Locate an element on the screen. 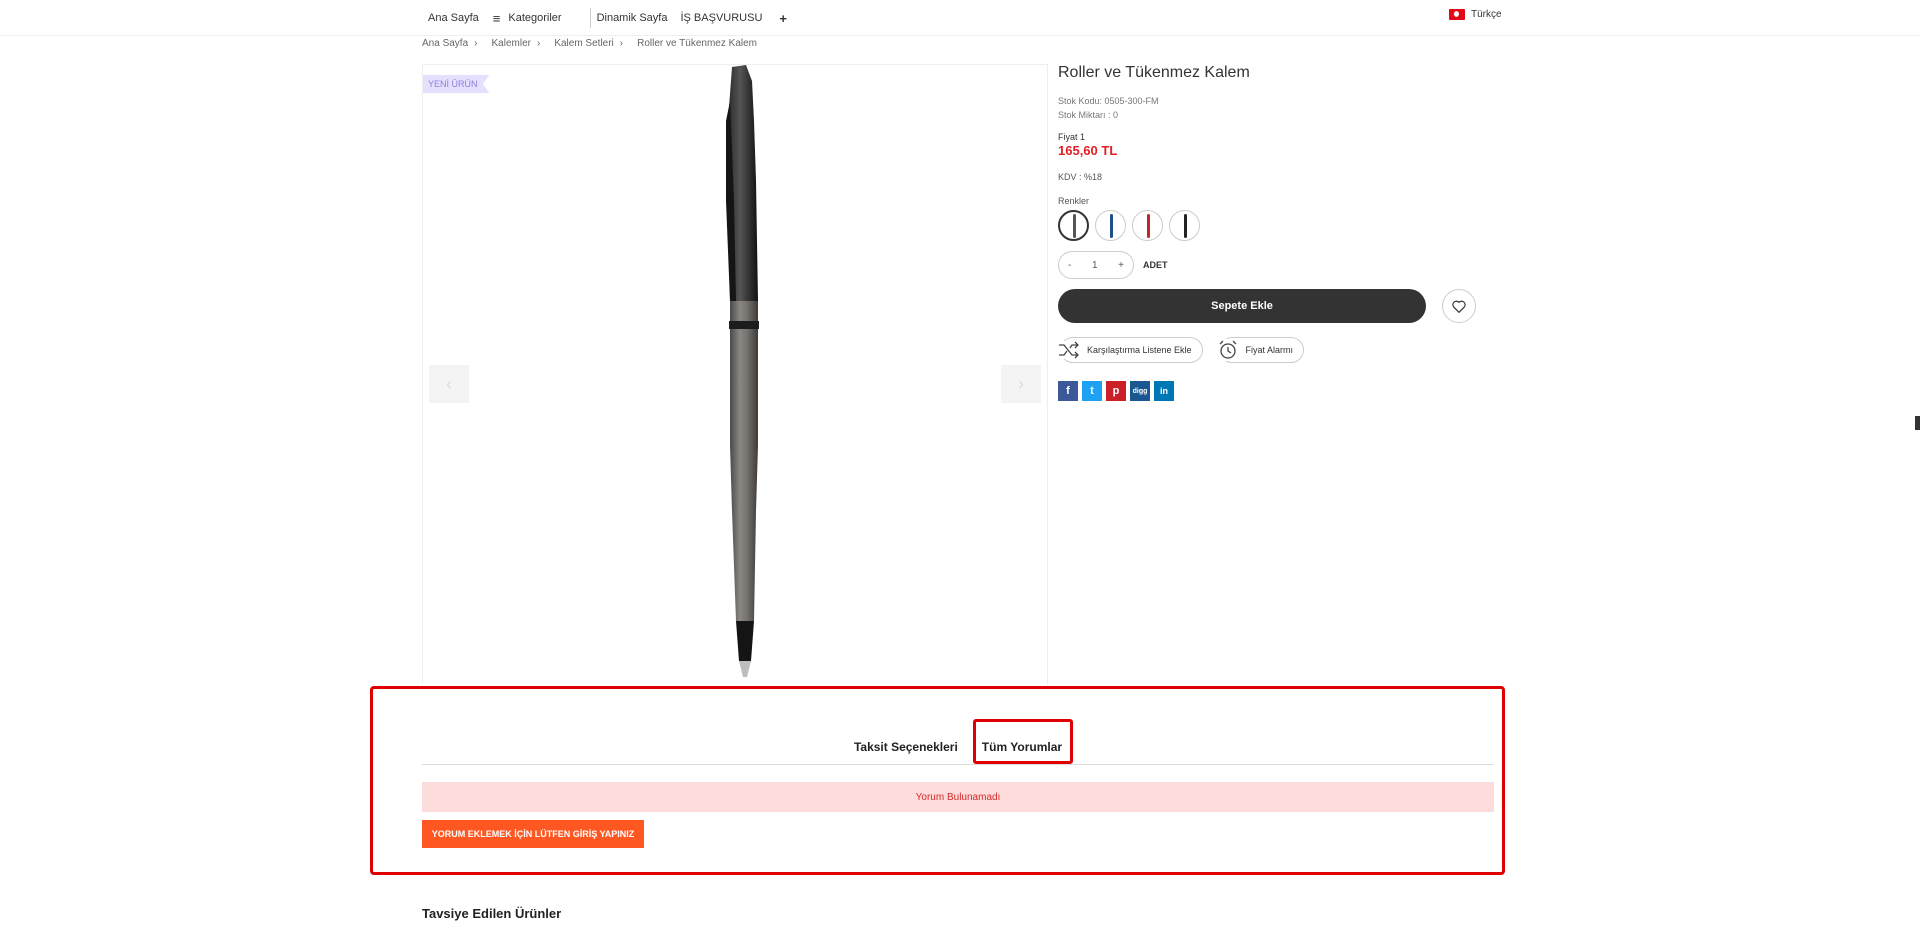 This screenshot has height=937, width=1920. plus-icon: + is located at coordinates (783, 18).